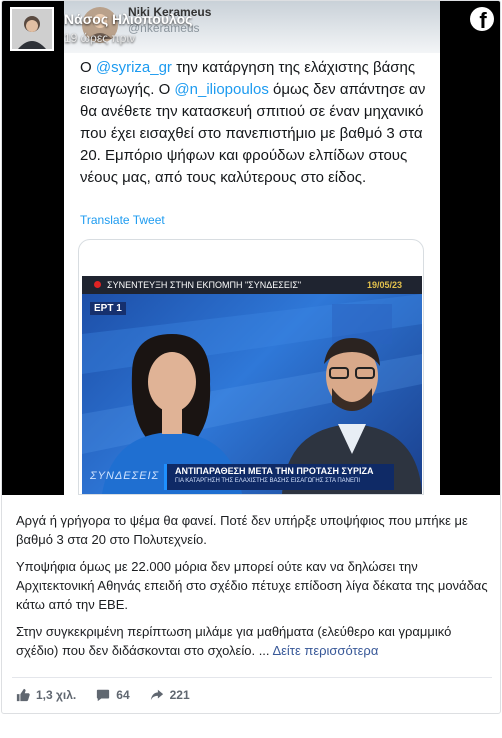 This screenshot has height=738, width=502. I want to click on banner-date: 19/05/23, so click(384, 285).